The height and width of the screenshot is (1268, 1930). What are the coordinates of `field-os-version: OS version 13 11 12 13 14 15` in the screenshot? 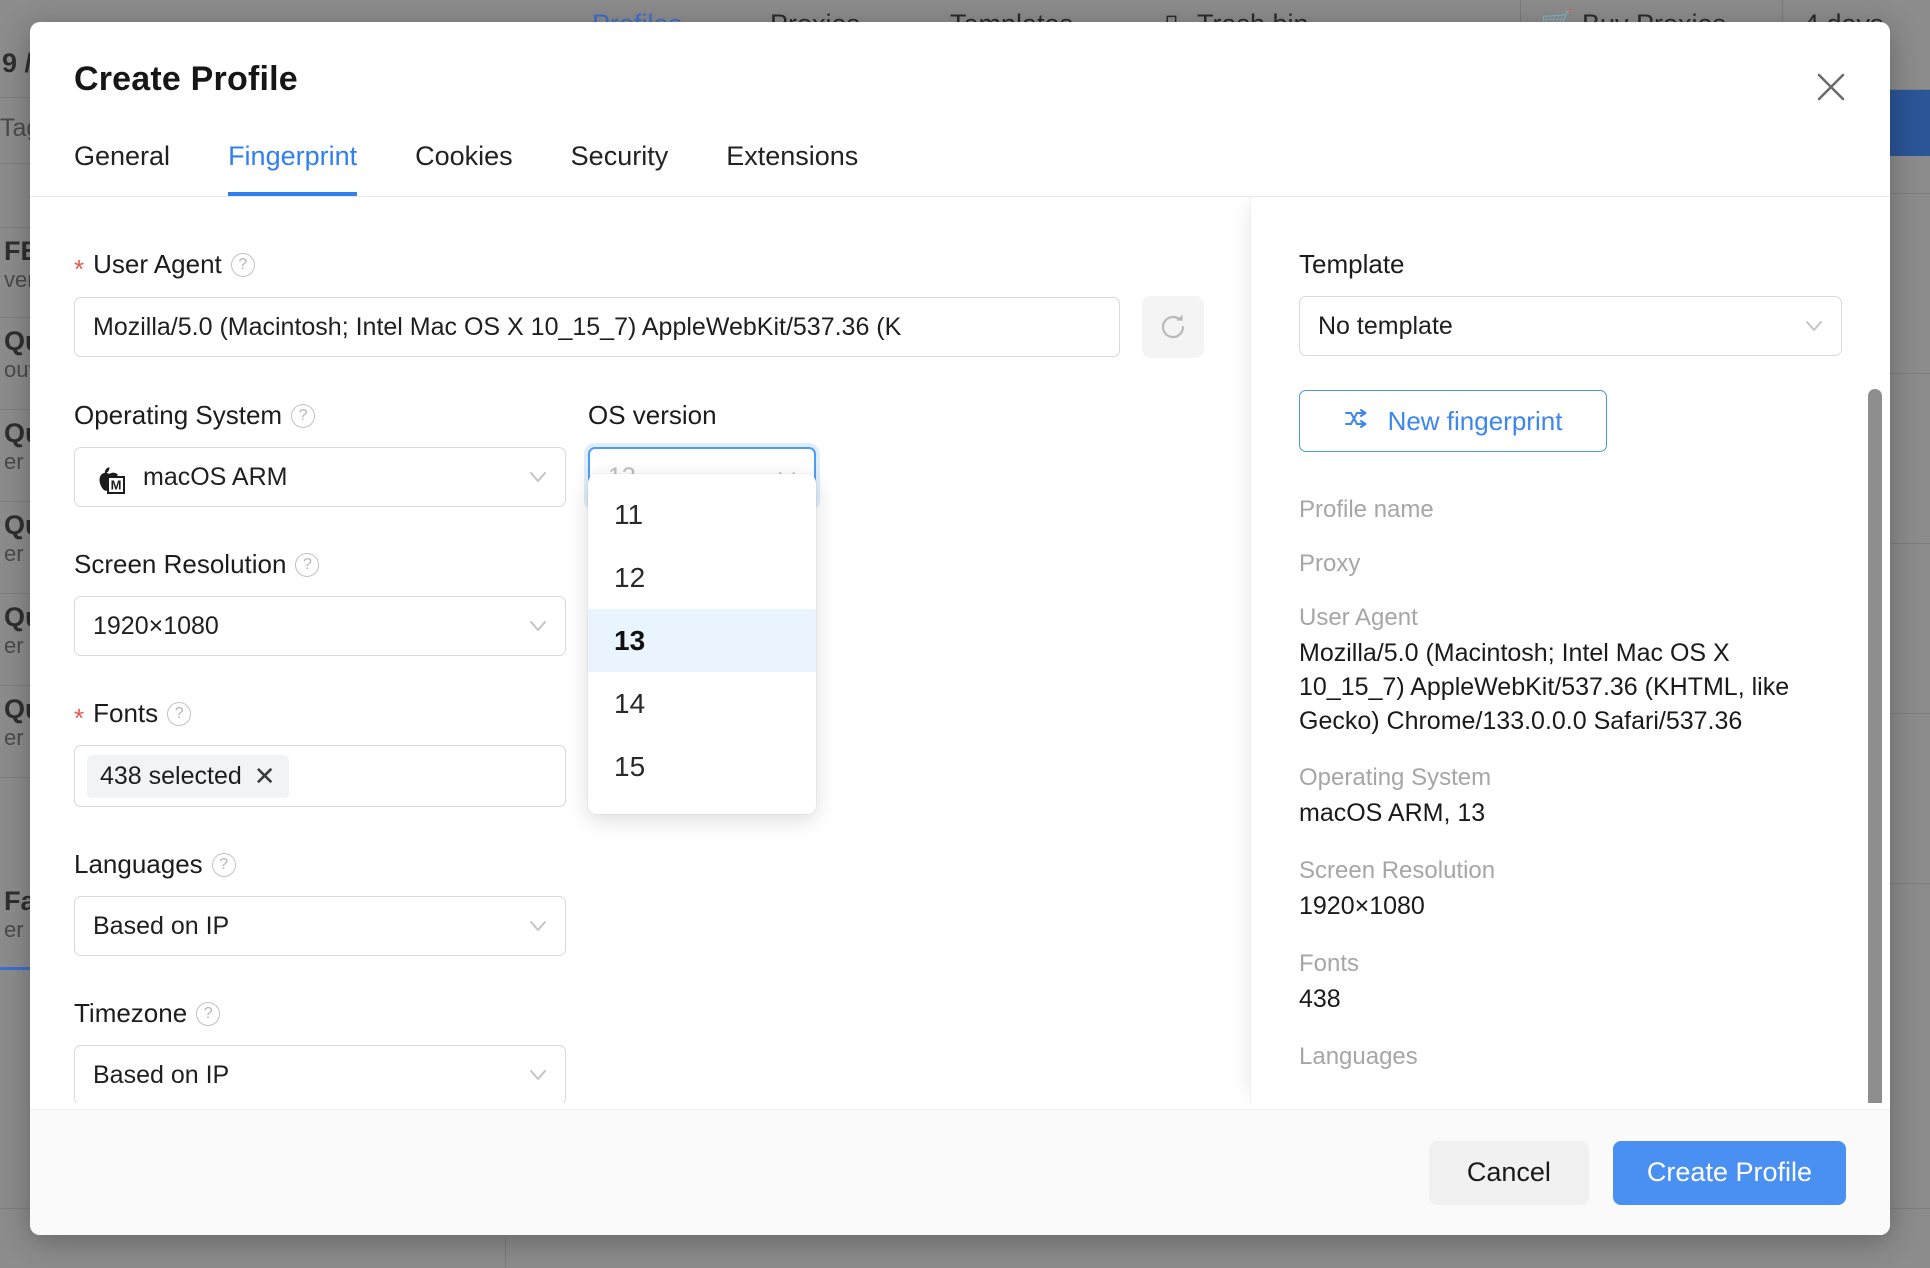 It's located at (702, 607).